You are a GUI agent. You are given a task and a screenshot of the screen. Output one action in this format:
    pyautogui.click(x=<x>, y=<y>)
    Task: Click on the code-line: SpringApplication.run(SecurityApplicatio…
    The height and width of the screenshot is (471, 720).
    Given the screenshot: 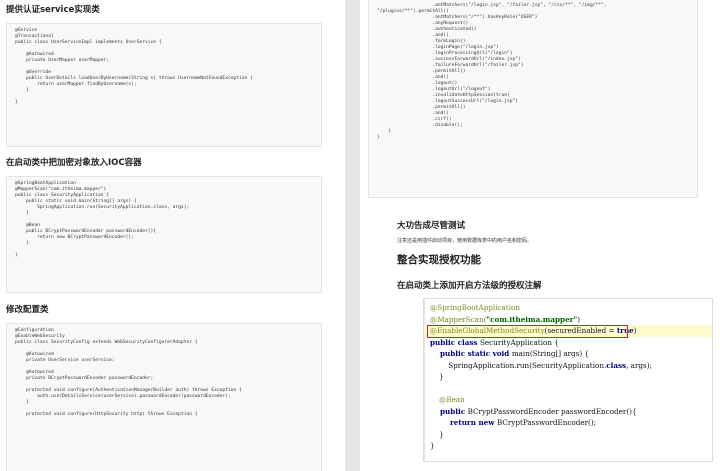 What is the action you would take?
    pyautogui.click(x=568, y=366)
    